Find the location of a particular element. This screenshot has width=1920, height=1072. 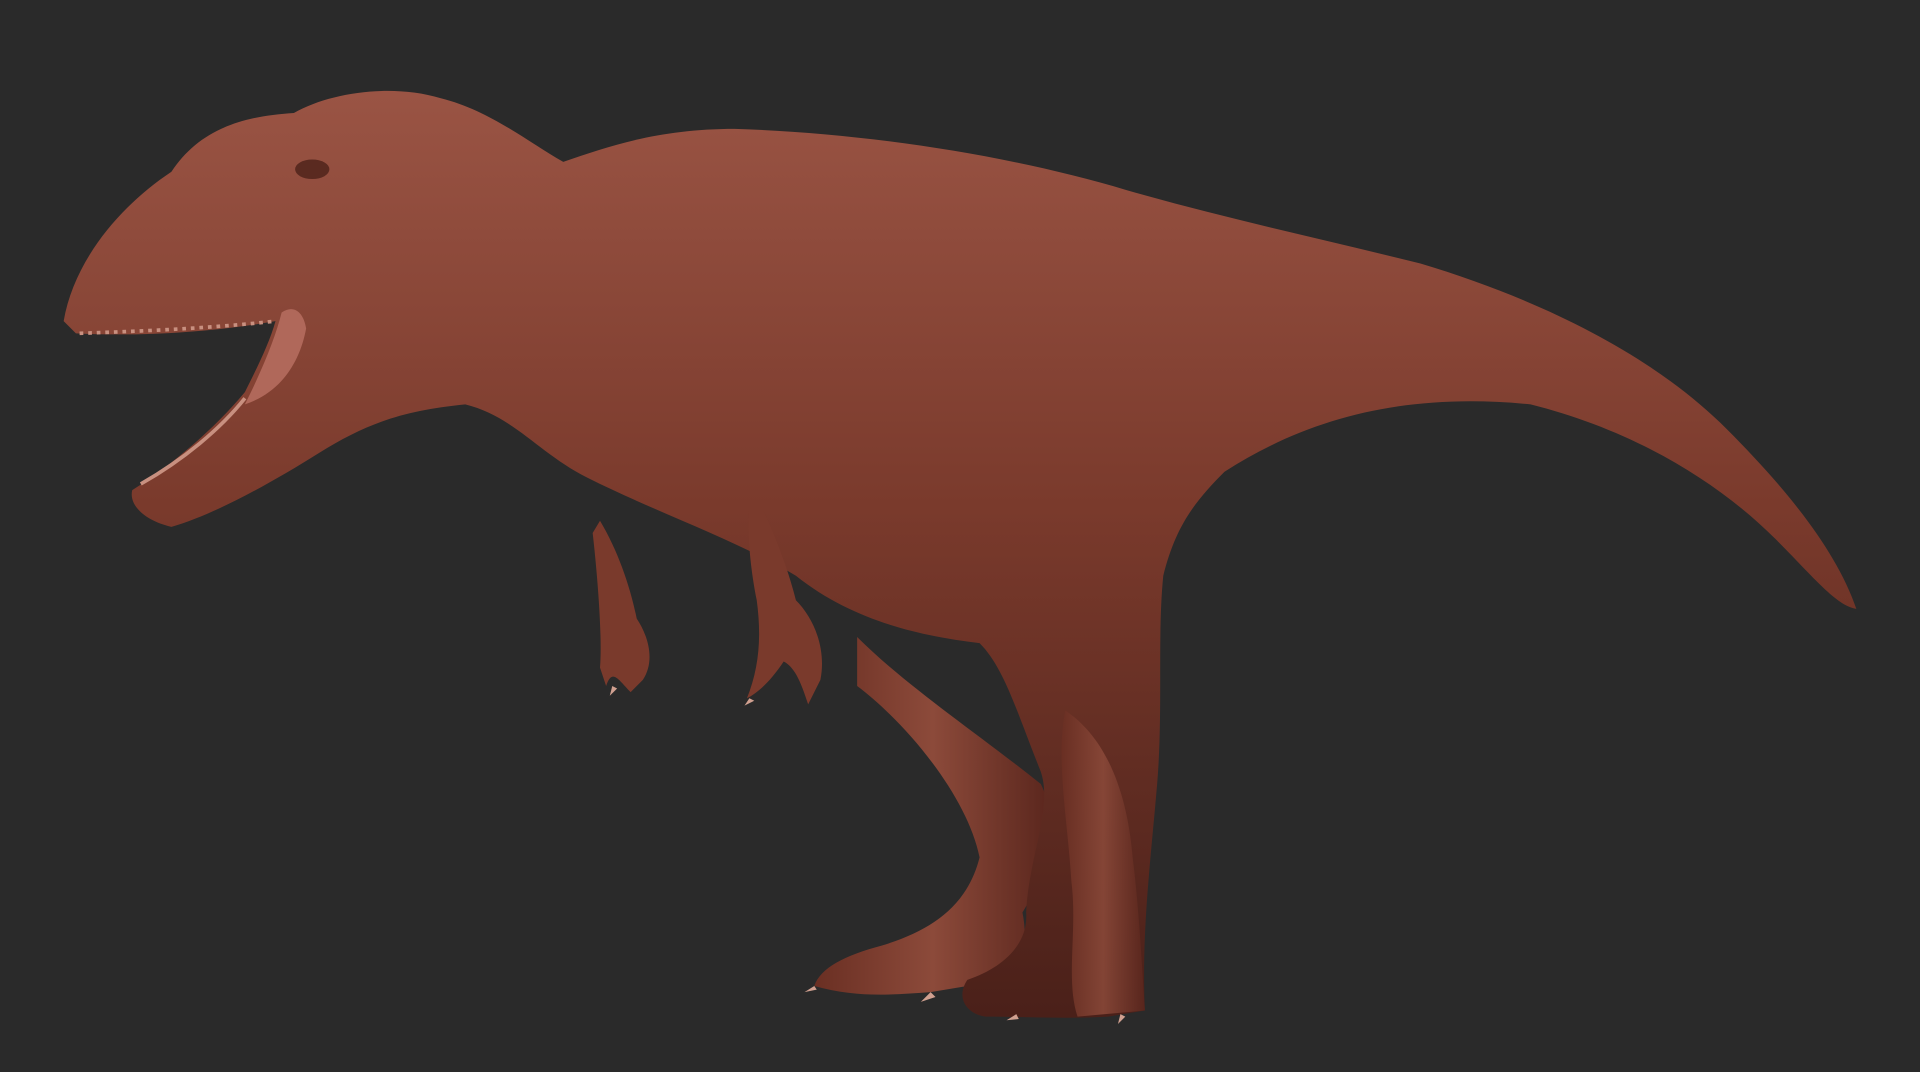

eye is located at coordinates (312, 169).